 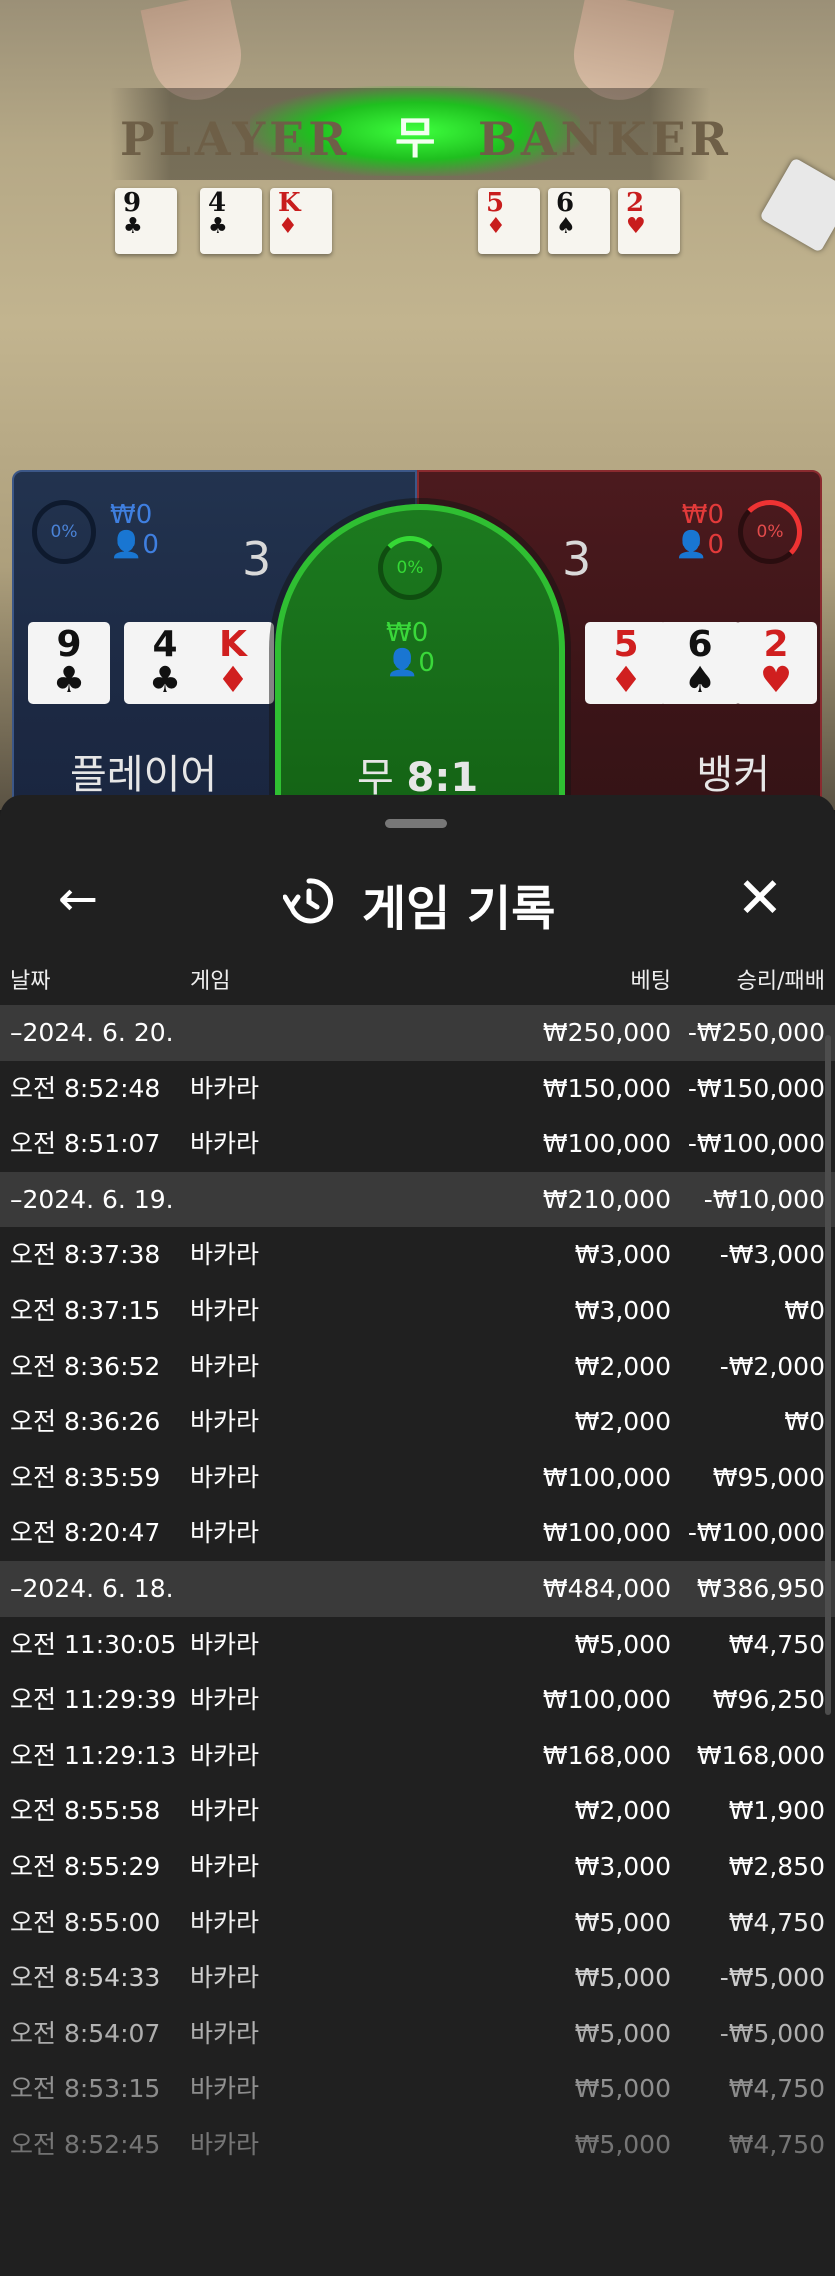 I want to click on banker-count-value: 0, so click(x=715, y=545).